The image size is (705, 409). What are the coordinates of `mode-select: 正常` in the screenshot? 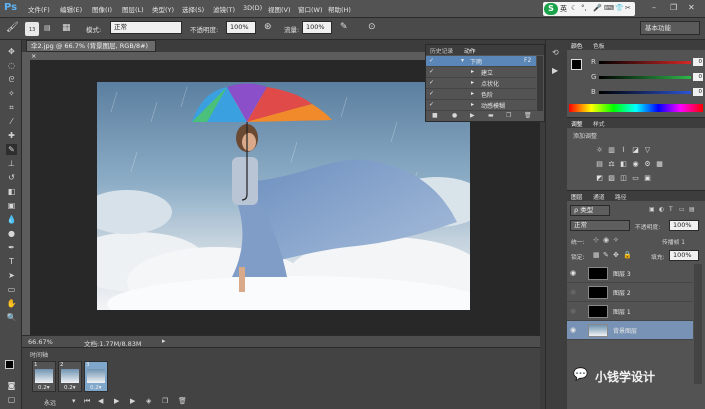 It's located at (146, 27).